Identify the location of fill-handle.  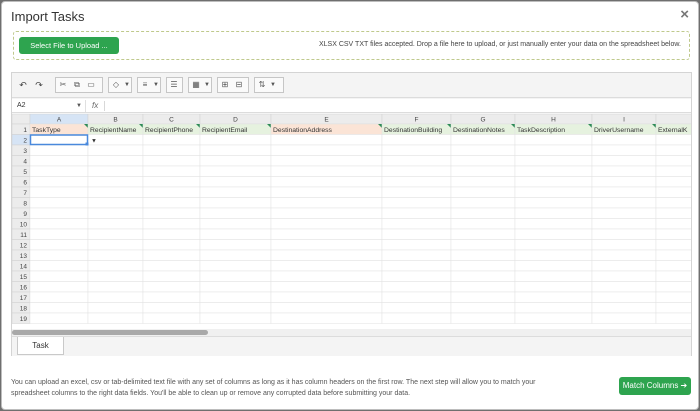
(87, 144).